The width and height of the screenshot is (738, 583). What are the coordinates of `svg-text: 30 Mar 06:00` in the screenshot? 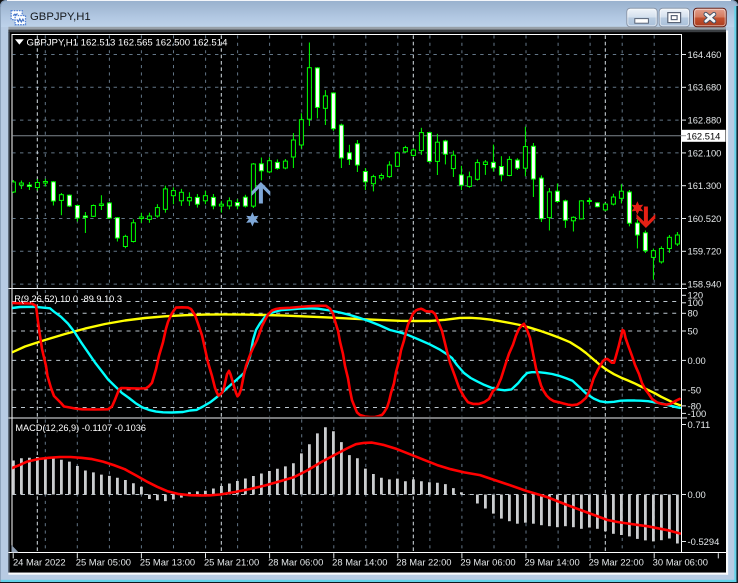 It's located at (680, 561).